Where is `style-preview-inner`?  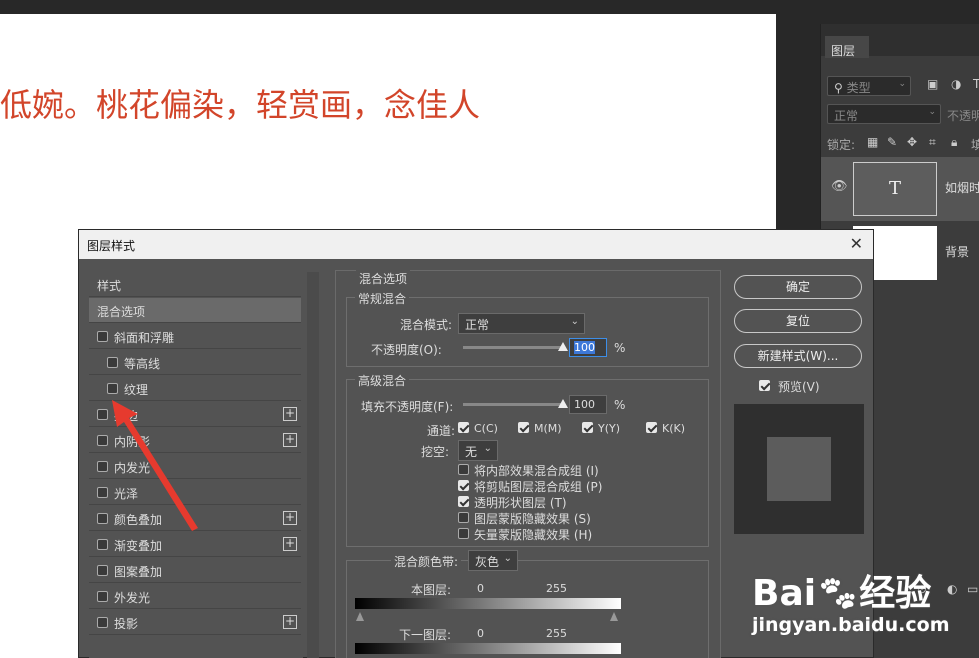 style-preview-inner is located at coordinates (799, 469).